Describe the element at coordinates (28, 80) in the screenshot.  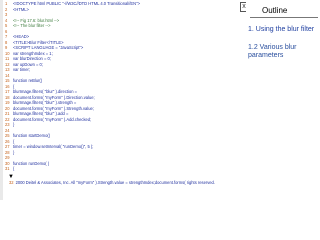
I see `code-line-text: function reBlur()` at that location.